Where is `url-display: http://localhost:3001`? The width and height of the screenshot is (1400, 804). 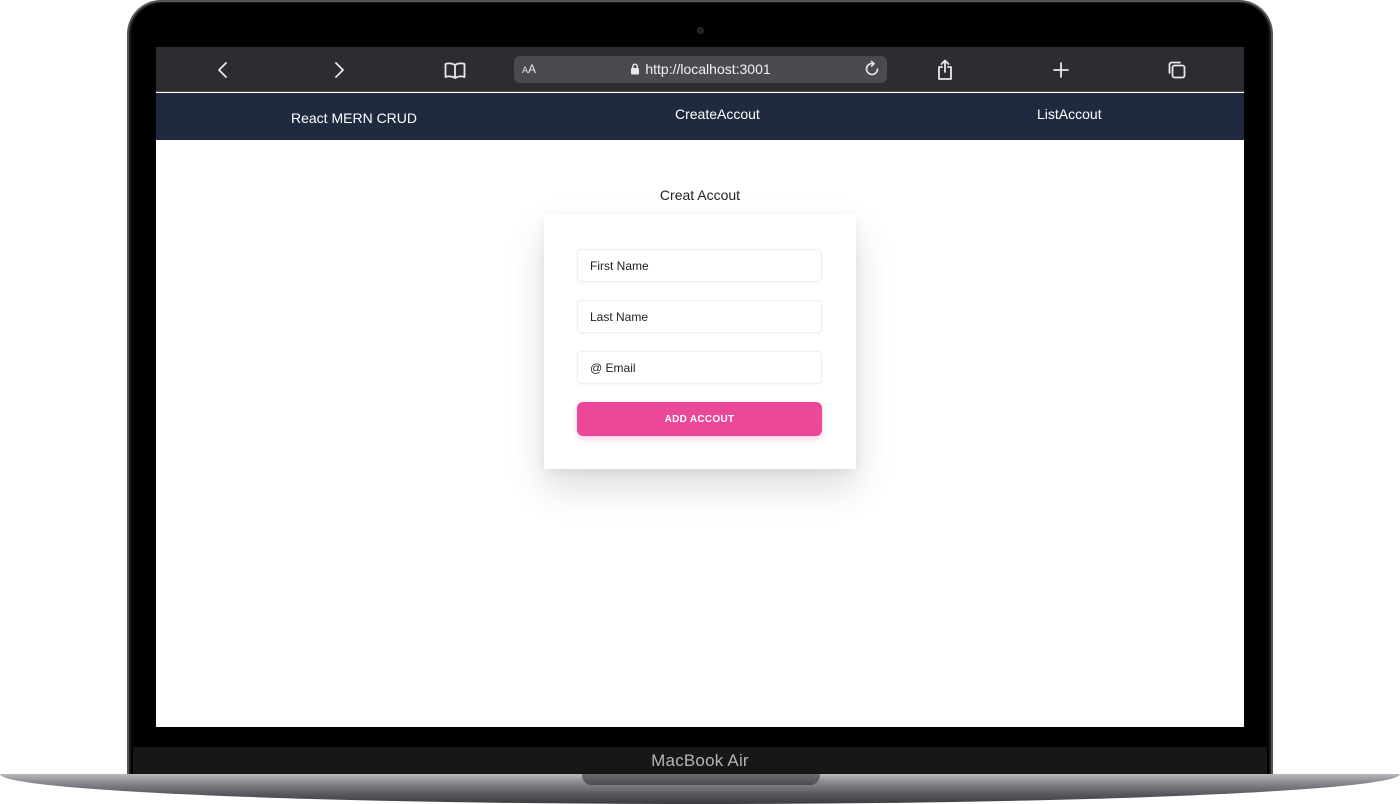 url-display: http://localhost:3001 is located at coordinates (700, 69).